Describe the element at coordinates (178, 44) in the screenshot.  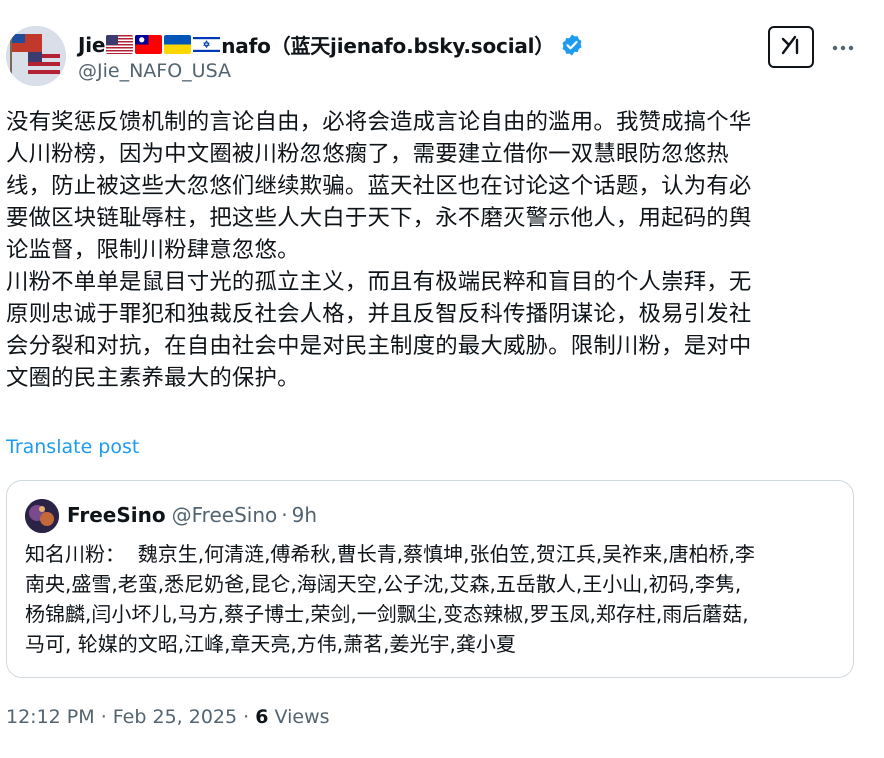
I see `ukraine-flag-icon` at that location.